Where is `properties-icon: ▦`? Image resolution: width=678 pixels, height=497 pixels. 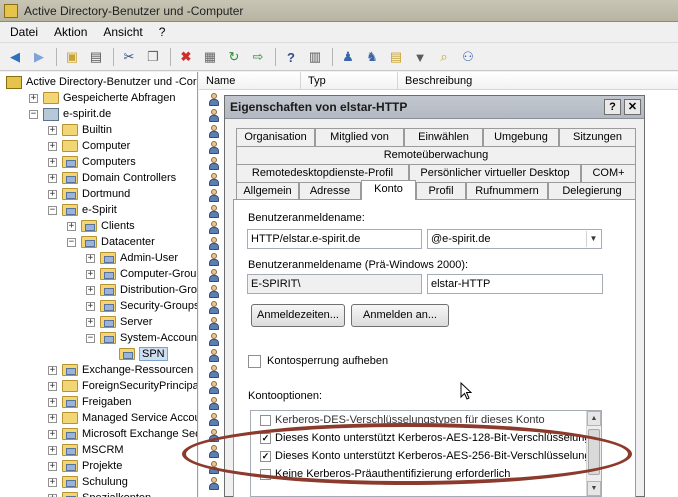
properties-icon: ▦ is located at coordinates (210, 57).